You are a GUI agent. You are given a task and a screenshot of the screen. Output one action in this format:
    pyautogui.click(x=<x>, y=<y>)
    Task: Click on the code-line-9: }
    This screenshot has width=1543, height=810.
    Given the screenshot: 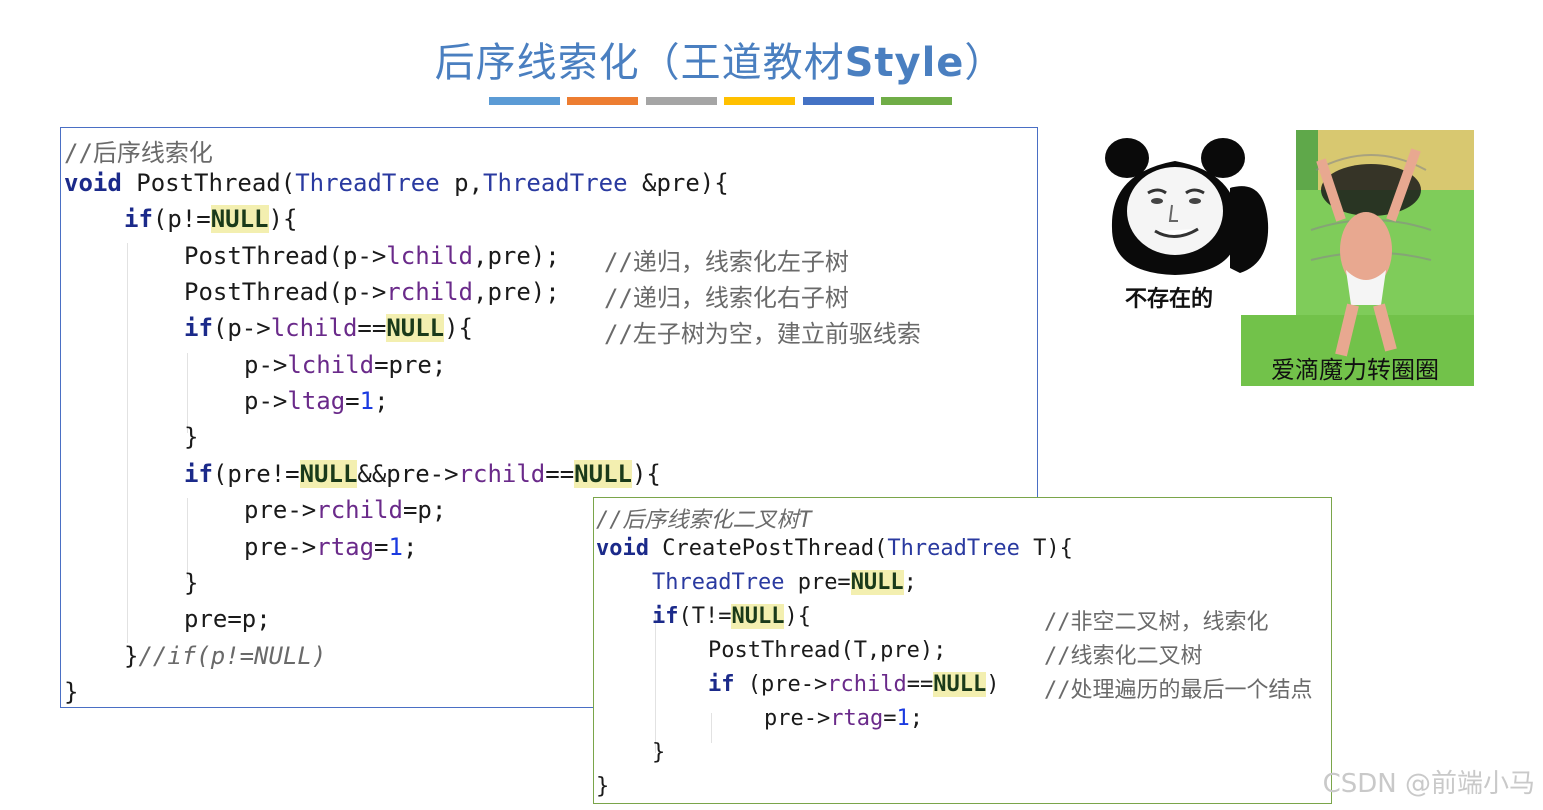 What is the action you would take?
    pyautogui.click(x=191, y=437)
    